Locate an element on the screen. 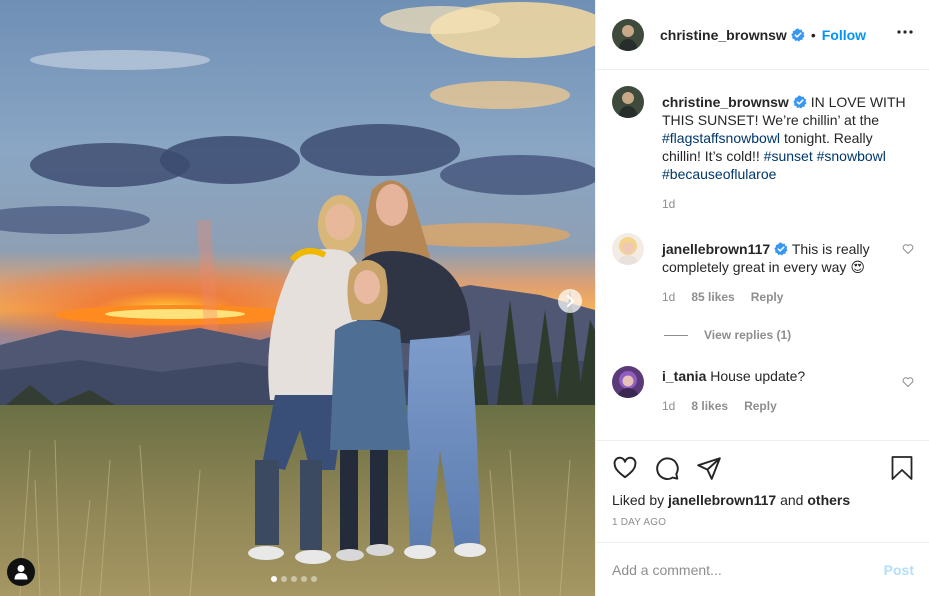  caption-meta: 1d is located at coordinates (786, 204).